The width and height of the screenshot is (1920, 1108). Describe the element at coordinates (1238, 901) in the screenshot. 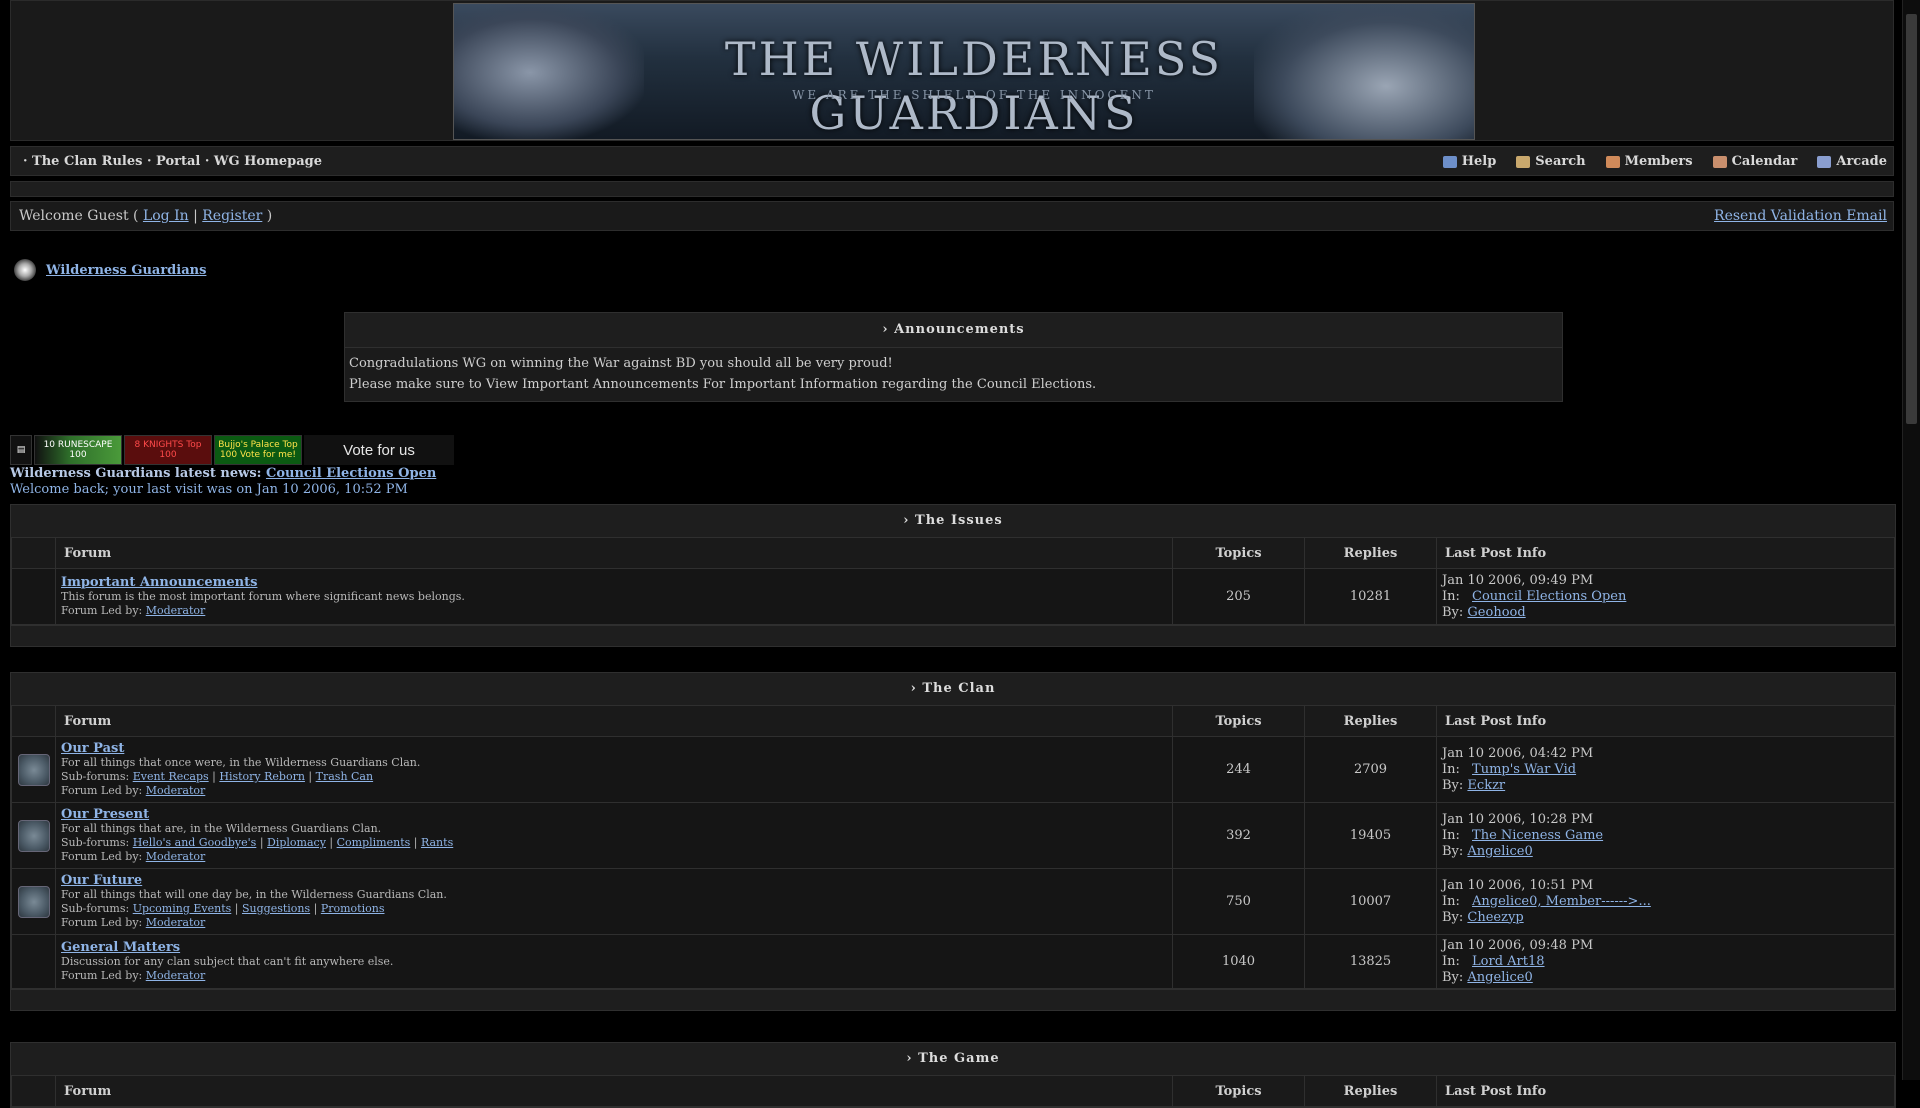

I see `topics-count: 750` at that location.